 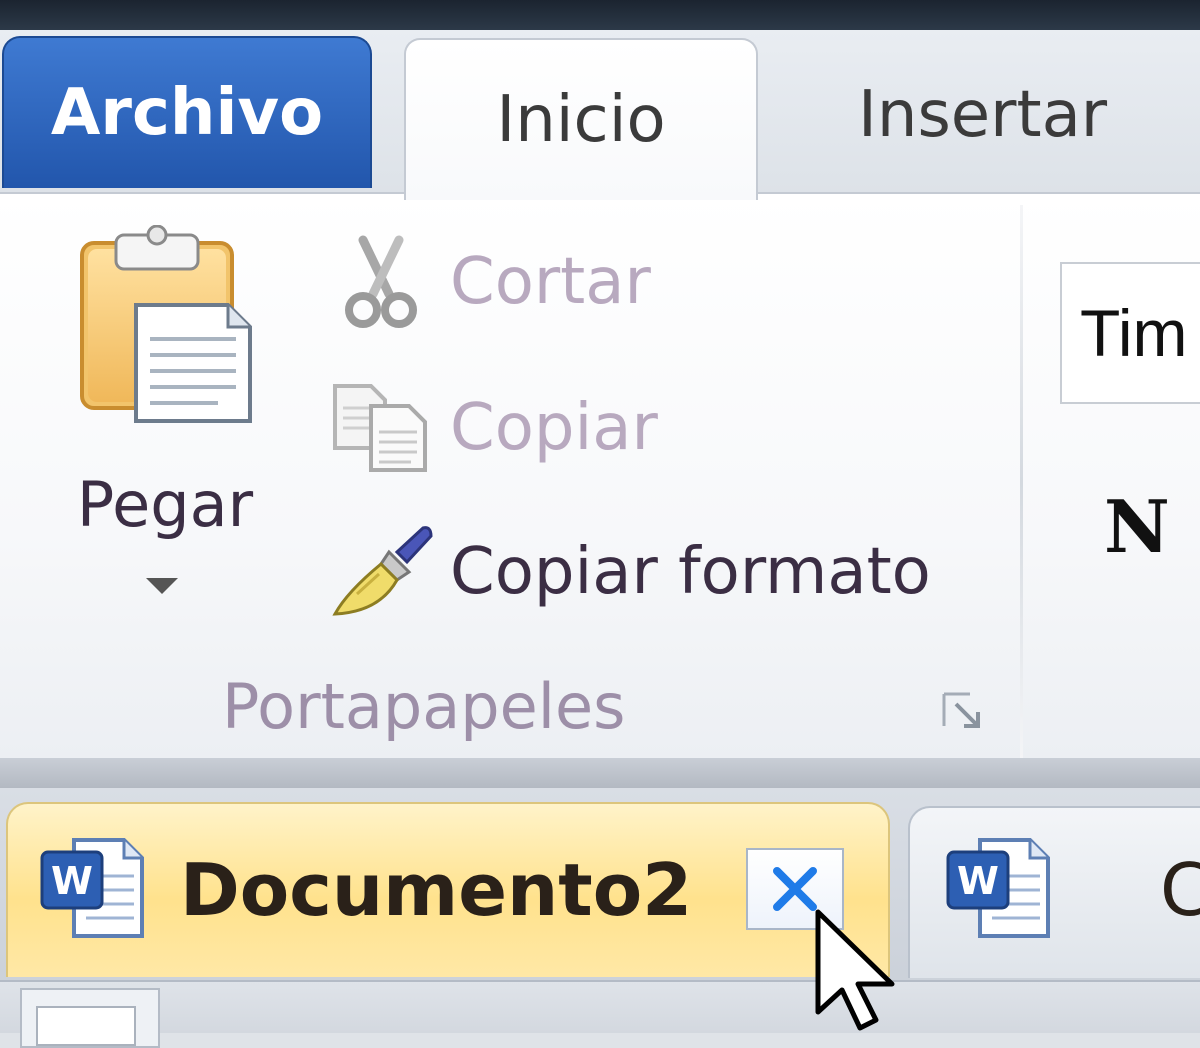 I want to click on clipboard-group-label: Portapapeles, so click(x=424, y=706).